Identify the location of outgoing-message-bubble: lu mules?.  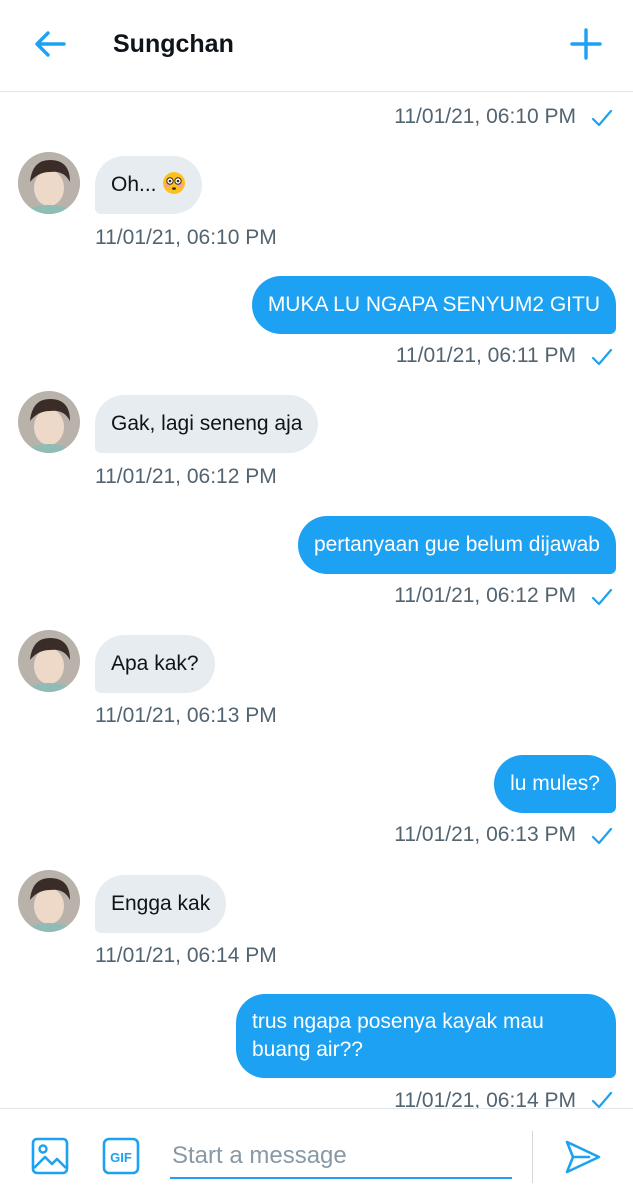
(555, 784).